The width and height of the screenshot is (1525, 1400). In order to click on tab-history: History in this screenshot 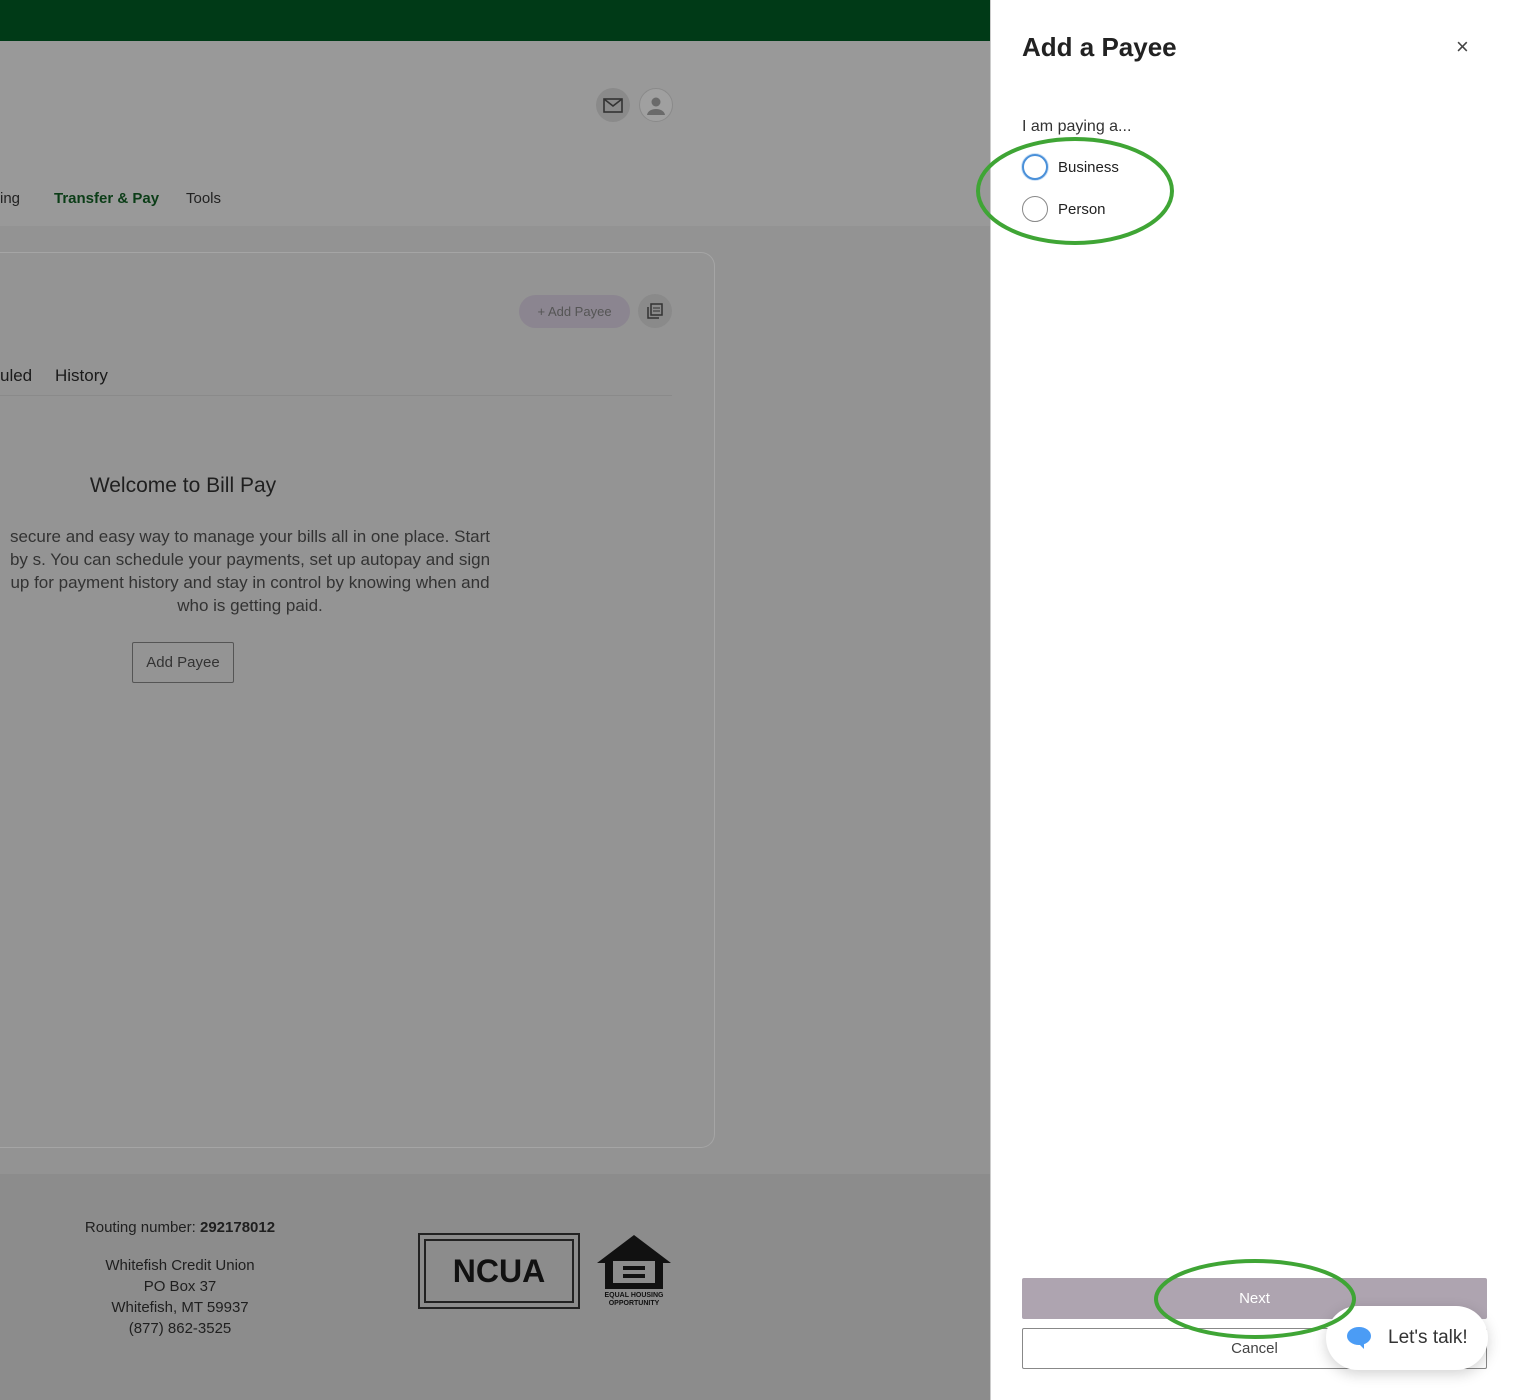, I will do `click(81, 376)`.